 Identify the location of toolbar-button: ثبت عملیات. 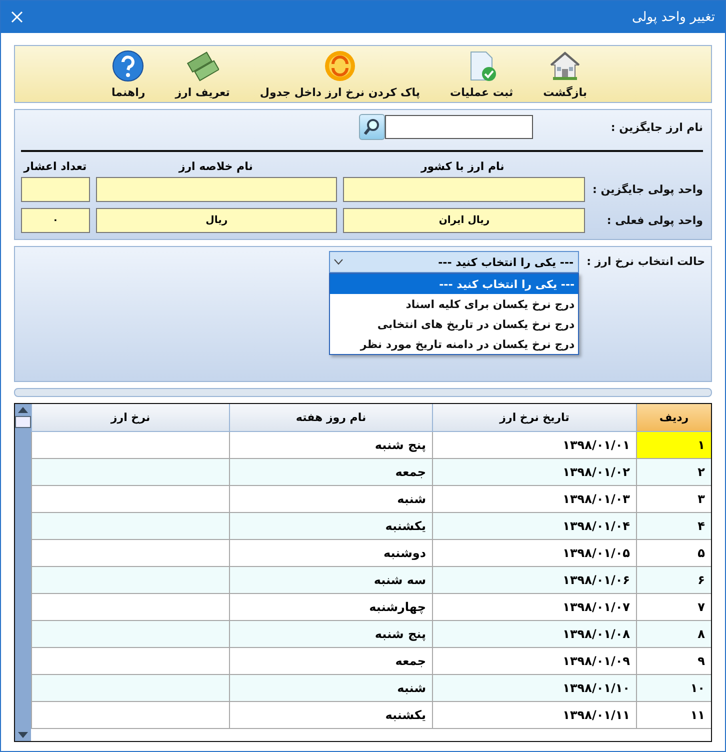
(482, 74).